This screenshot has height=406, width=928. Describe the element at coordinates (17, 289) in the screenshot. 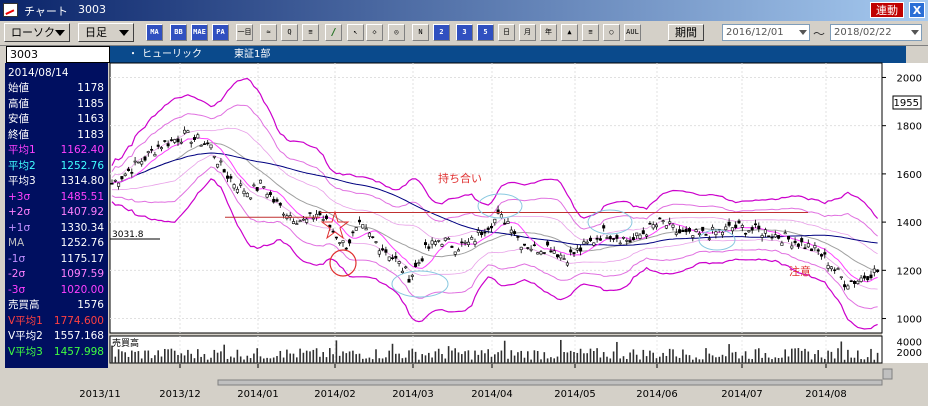

I see `panel-row-label: -3σ` at that location.